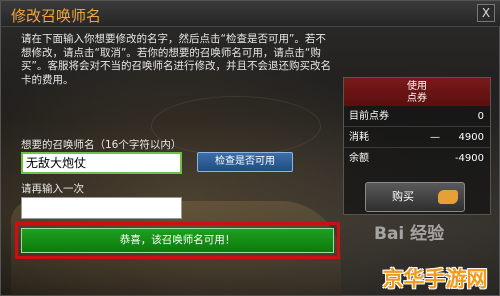  What do you see at coordinates (469, 158) in the screenshot?
I see `balance-value: -4900` at bounding box center [469, 158].